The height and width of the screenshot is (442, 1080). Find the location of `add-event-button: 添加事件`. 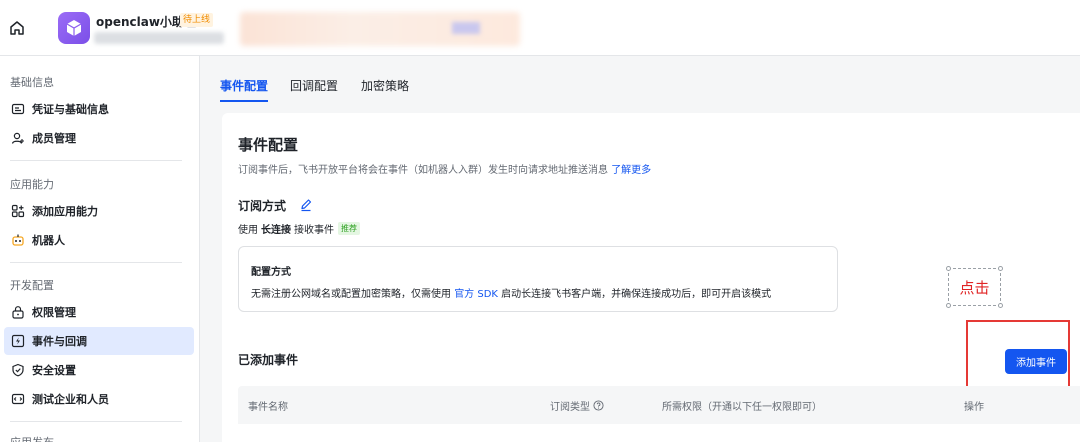

add-event-button: 添加事件 is located at coordinates (1036, 361).